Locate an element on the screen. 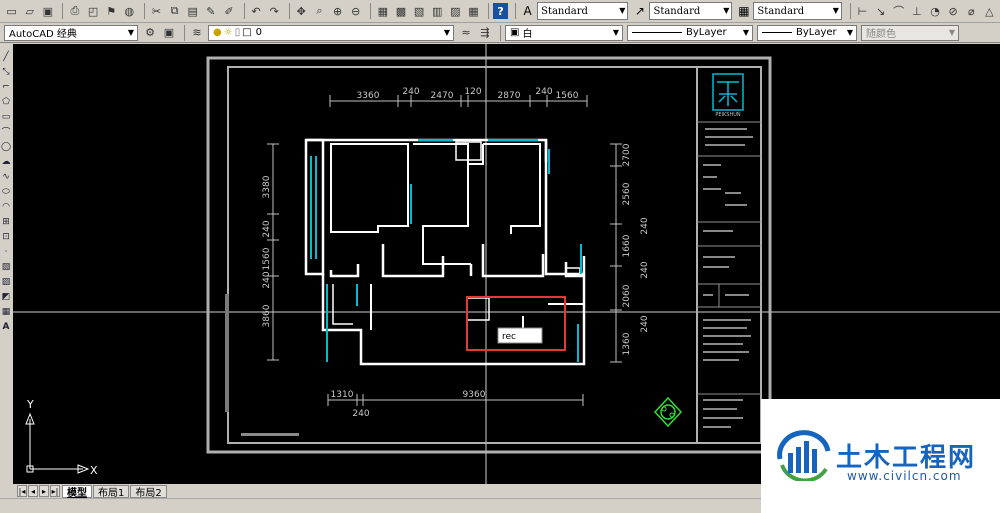 This screenshot has height=513, width=1000. ordinate-icon: ⊥ is located at coordinates (916, 11).